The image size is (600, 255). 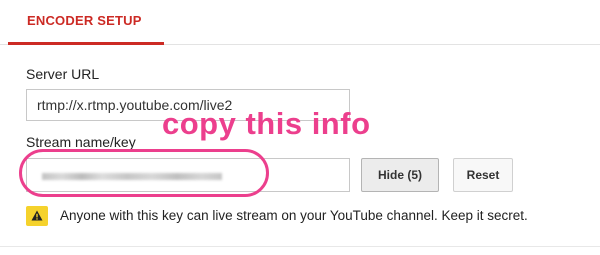 What do you see at coordinates (400, 175) in the screenshot?
I see `hide-button: Hide (5)` at bounding box center [400, 175].